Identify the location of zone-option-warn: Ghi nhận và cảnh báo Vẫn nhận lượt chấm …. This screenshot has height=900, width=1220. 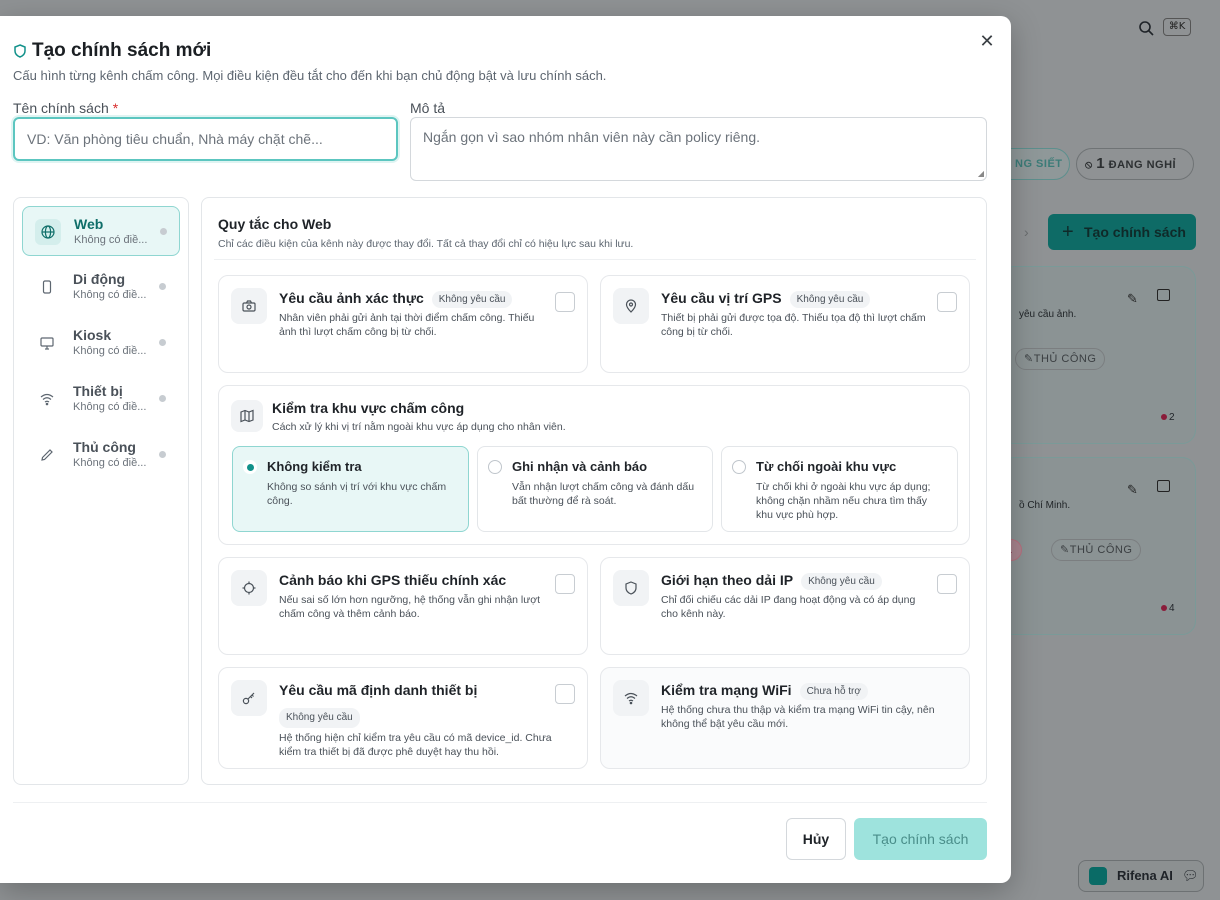
(595, 489).